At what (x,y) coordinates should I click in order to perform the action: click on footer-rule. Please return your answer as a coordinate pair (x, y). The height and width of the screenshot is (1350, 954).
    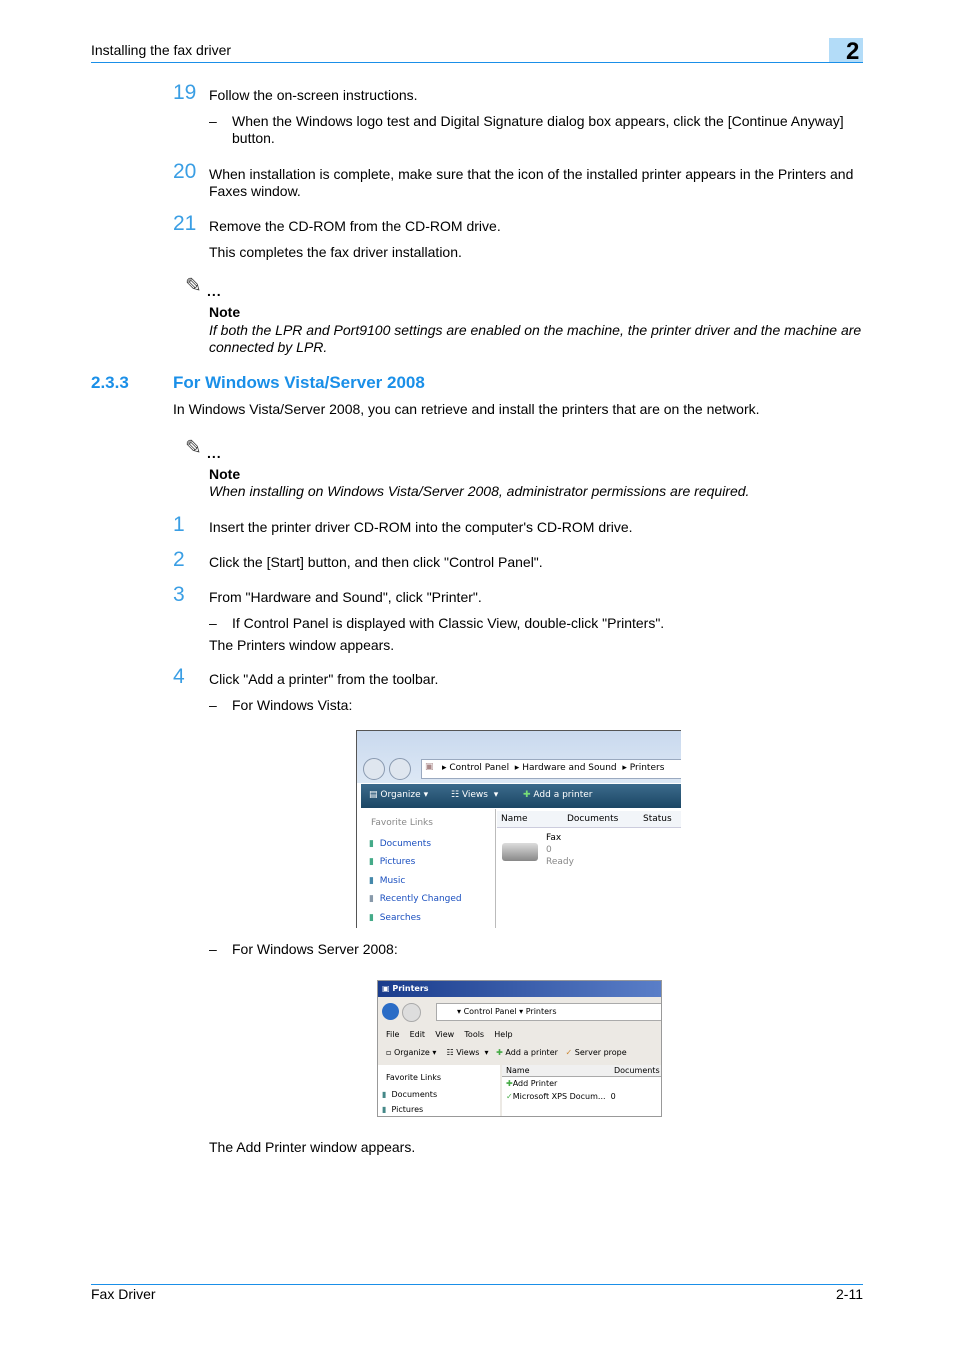
    Looking at the image, I should click on (477, 1284).